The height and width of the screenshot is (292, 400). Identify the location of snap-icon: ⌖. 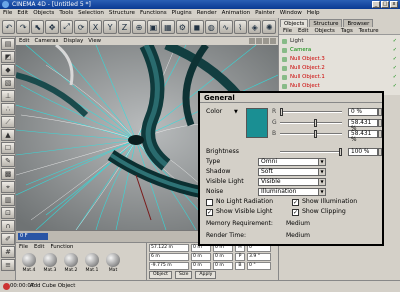
(8, 187).